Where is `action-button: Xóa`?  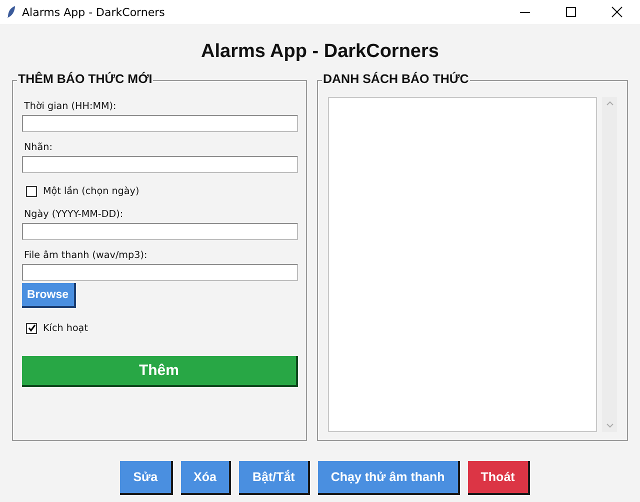 action-button: Xóa is located at coordinates (206, 478).